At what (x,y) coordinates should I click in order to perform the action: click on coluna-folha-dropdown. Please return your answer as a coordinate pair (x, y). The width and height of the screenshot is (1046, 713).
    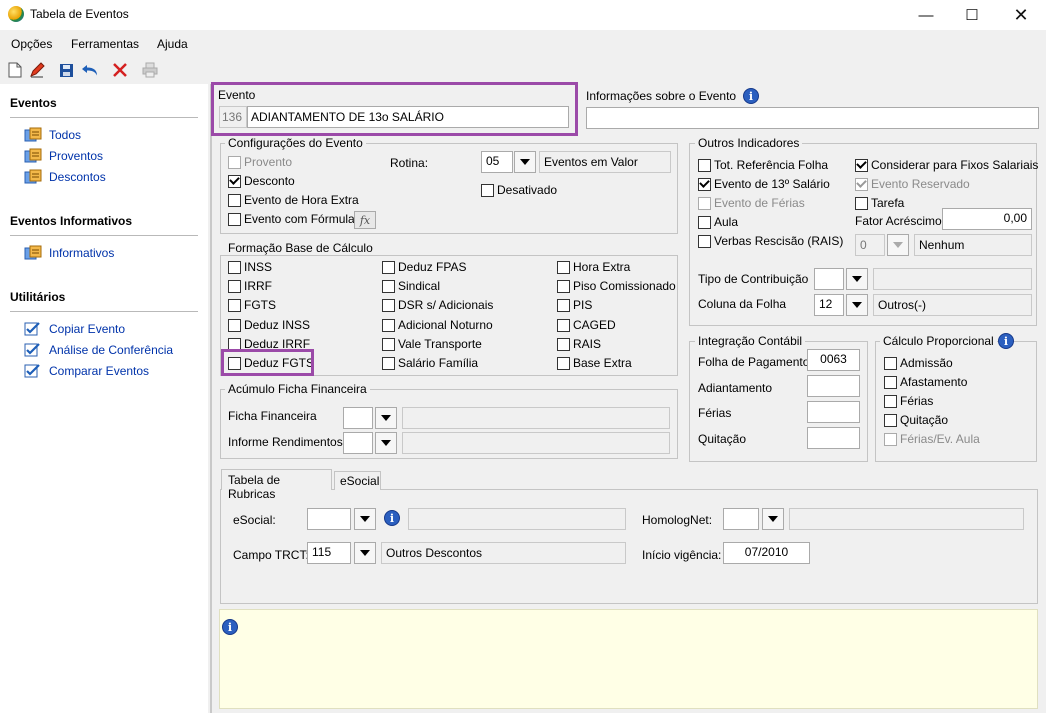
    Looking at the image, I should click on (857, 305).